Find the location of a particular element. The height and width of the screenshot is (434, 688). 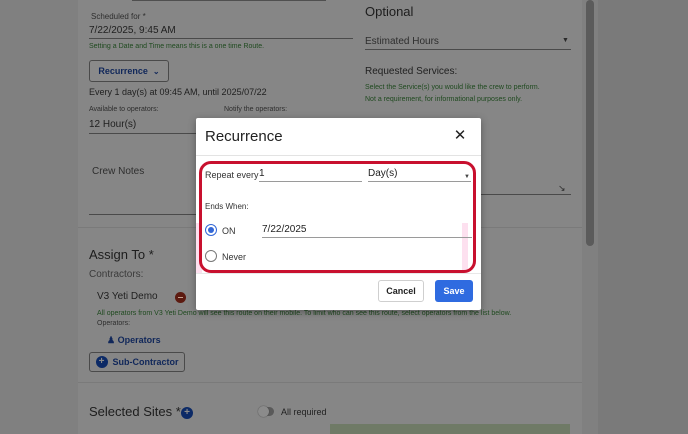

scheduled-for-label: Scheduled for * is located at coordinates (118, 16).